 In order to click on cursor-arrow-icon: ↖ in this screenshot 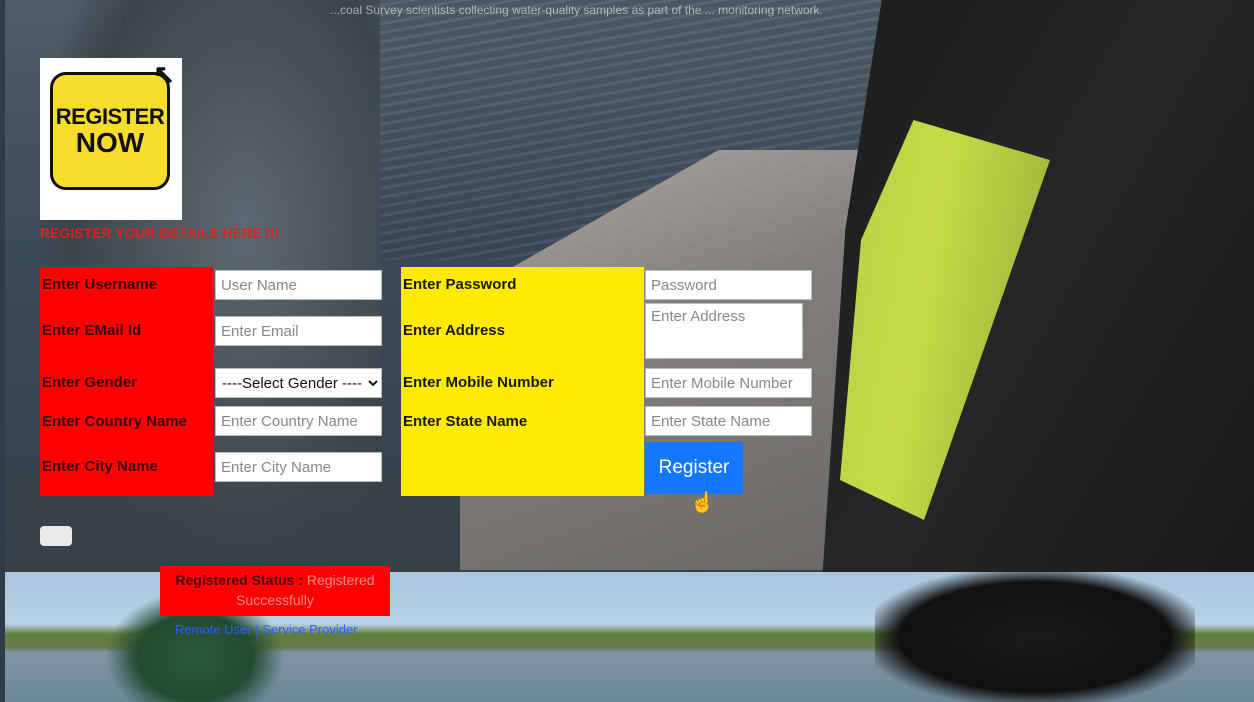, I will do `click(164, 74)`.